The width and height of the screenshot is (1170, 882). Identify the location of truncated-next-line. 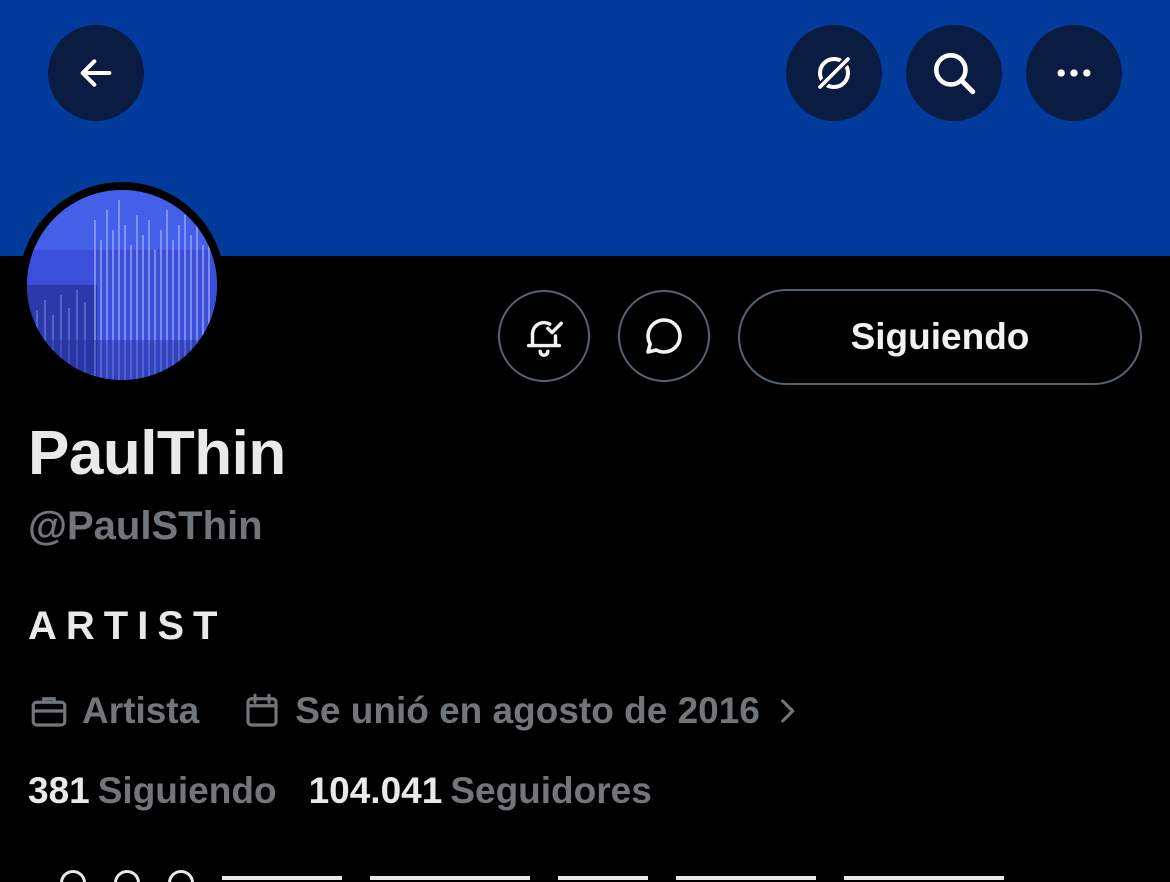
(590, 872).